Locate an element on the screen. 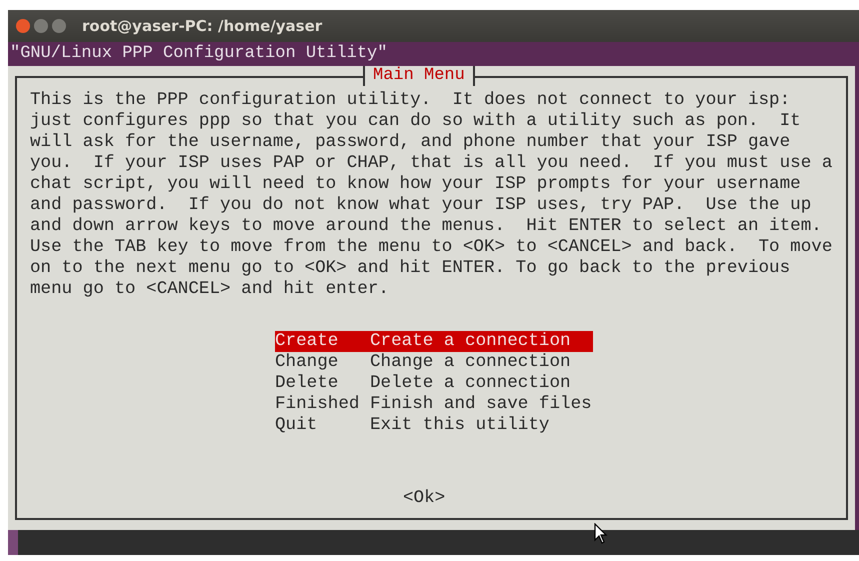 This screenshot has width=859, height=561. mouse-pointer-icon is located at coordinates (601, 534).